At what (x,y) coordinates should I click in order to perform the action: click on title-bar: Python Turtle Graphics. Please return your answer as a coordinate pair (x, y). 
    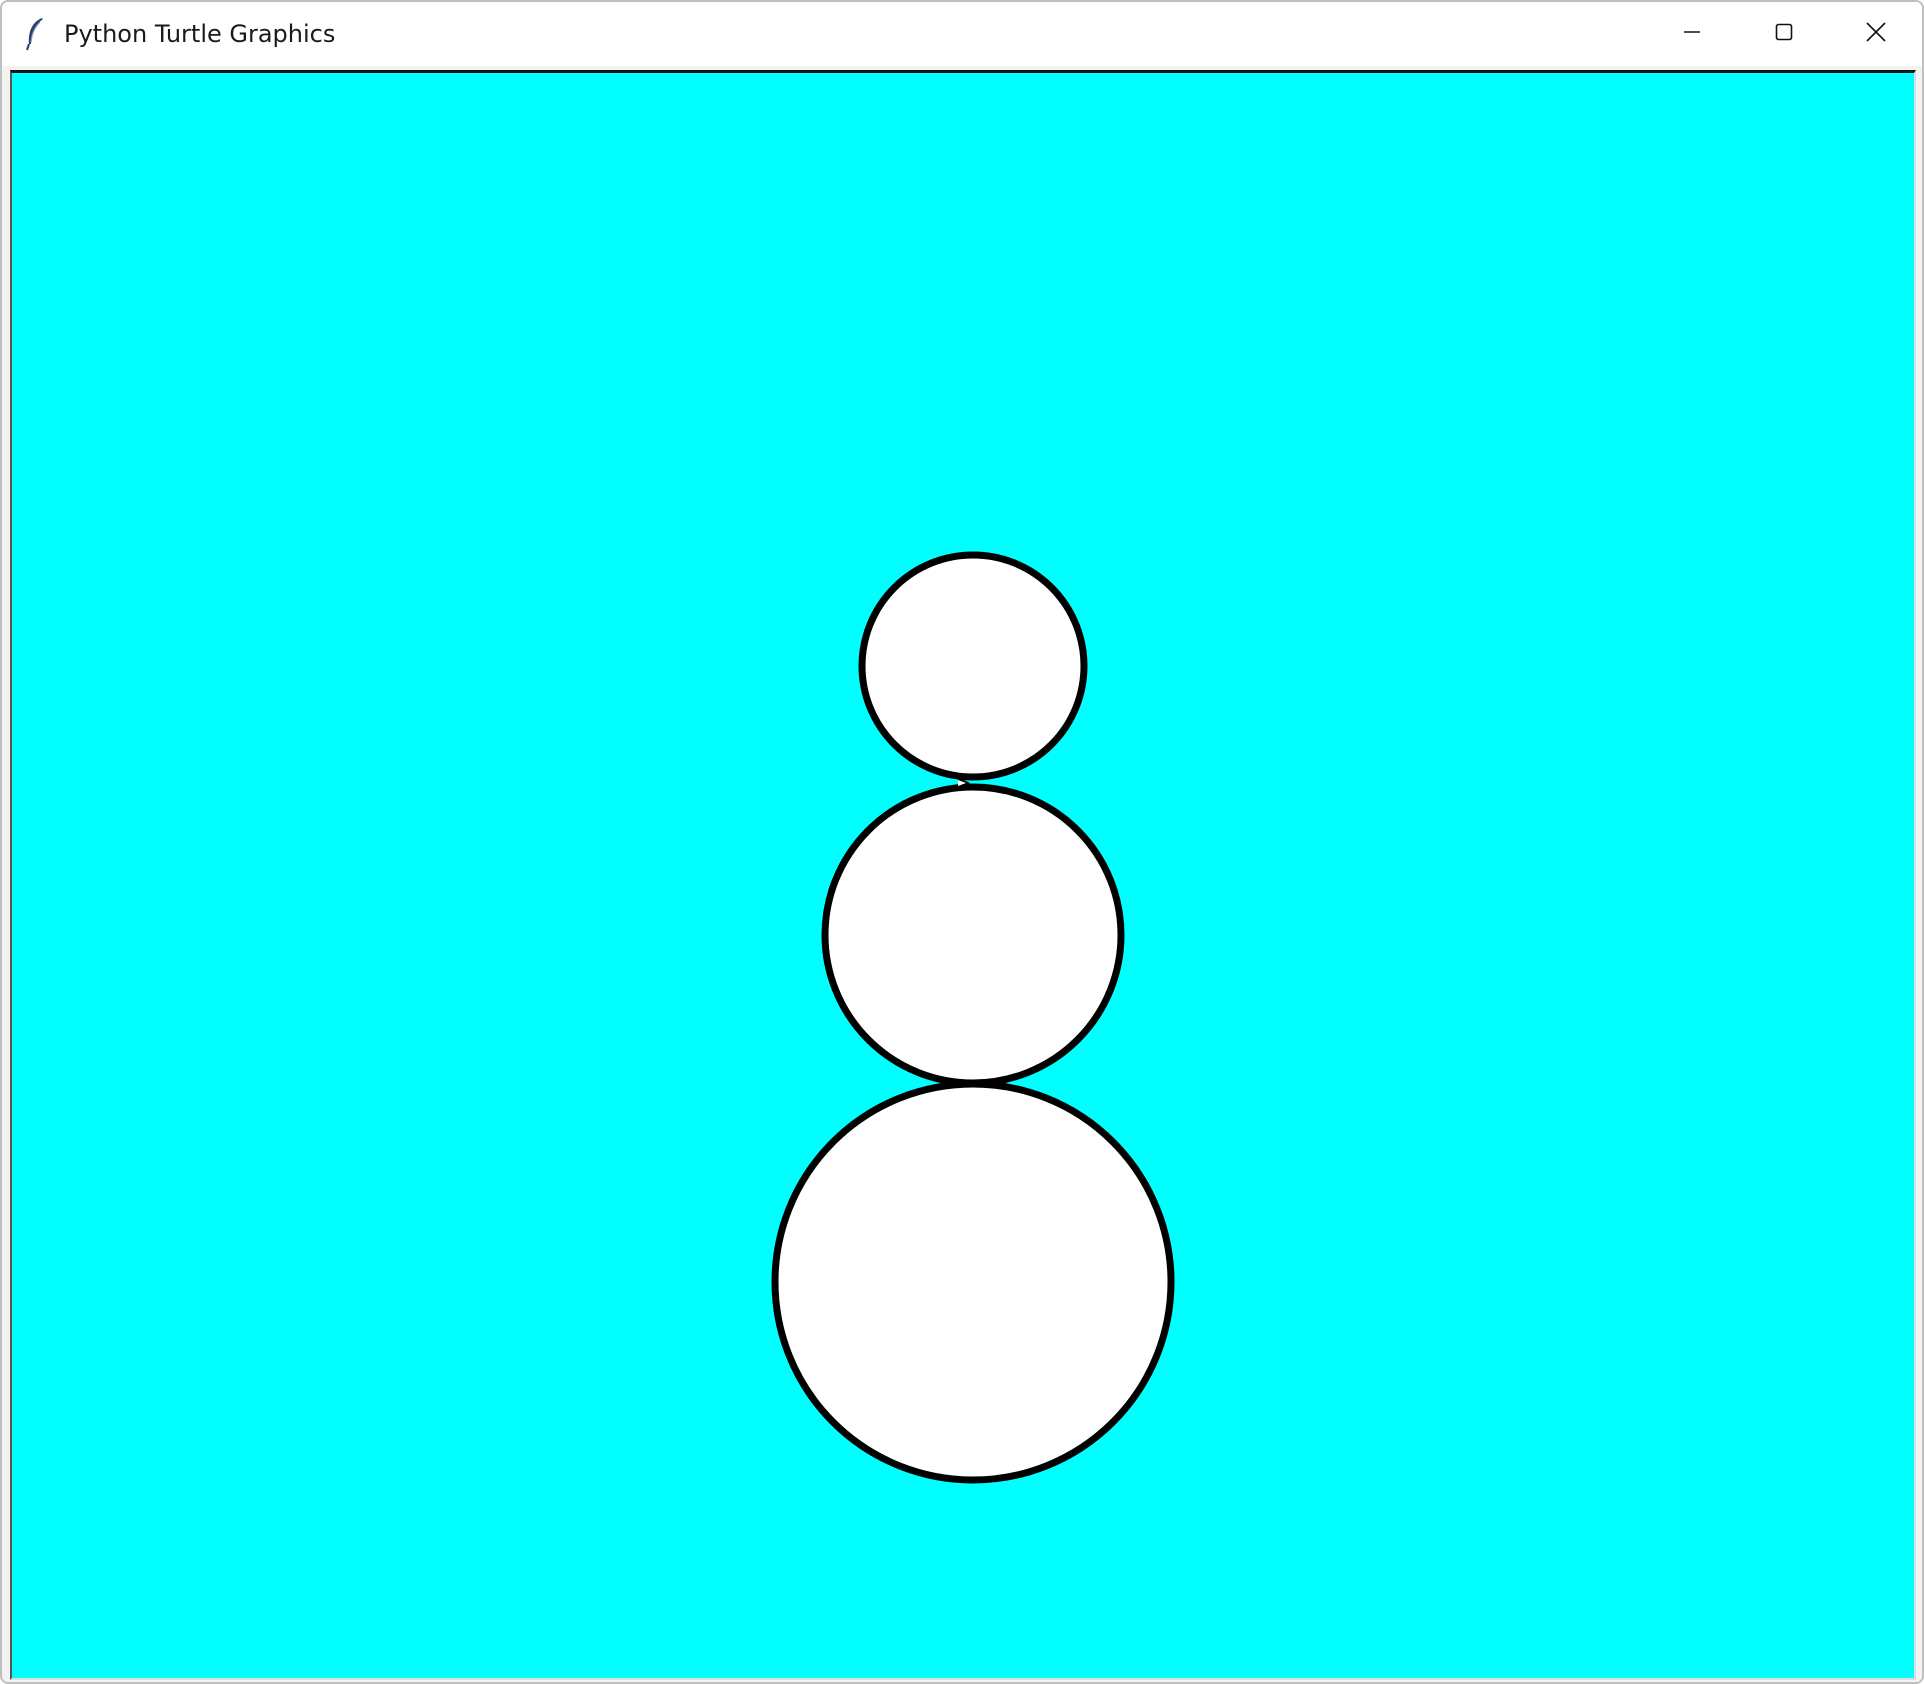
    Looking at the image, I should click on (962, 34).